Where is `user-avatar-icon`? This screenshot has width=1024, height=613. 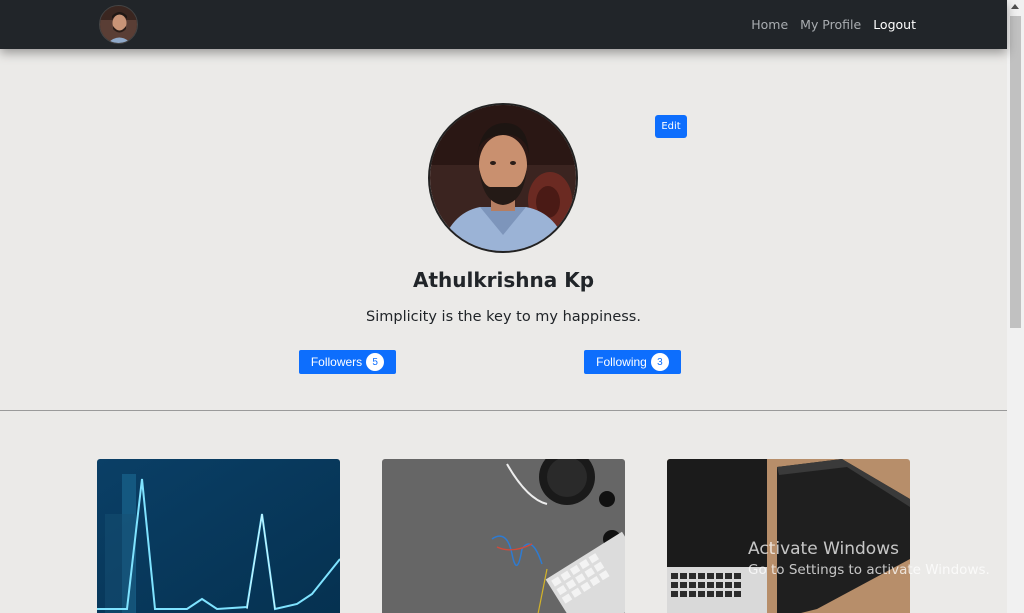
user-avatar-icon is located at coordinates (118, 24).